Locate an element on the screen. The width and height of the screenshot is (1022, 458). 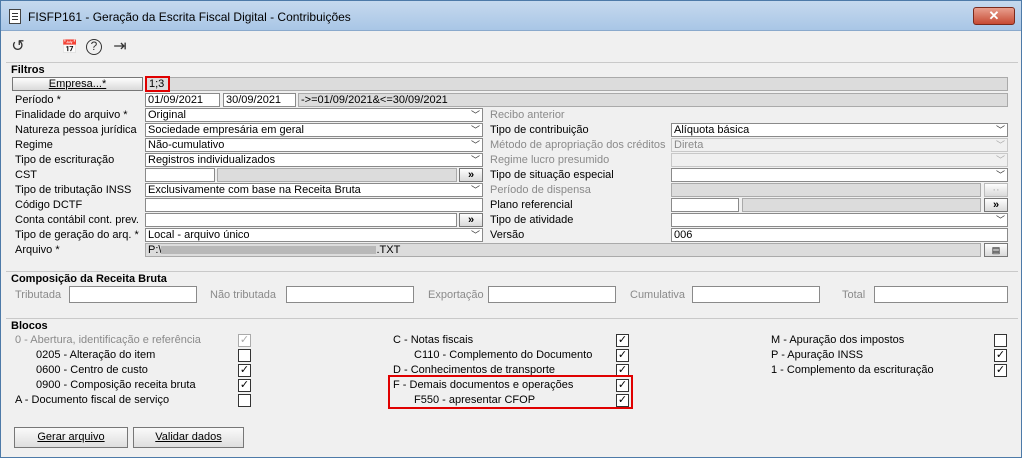
total-input is located at coordinates (941, 294).